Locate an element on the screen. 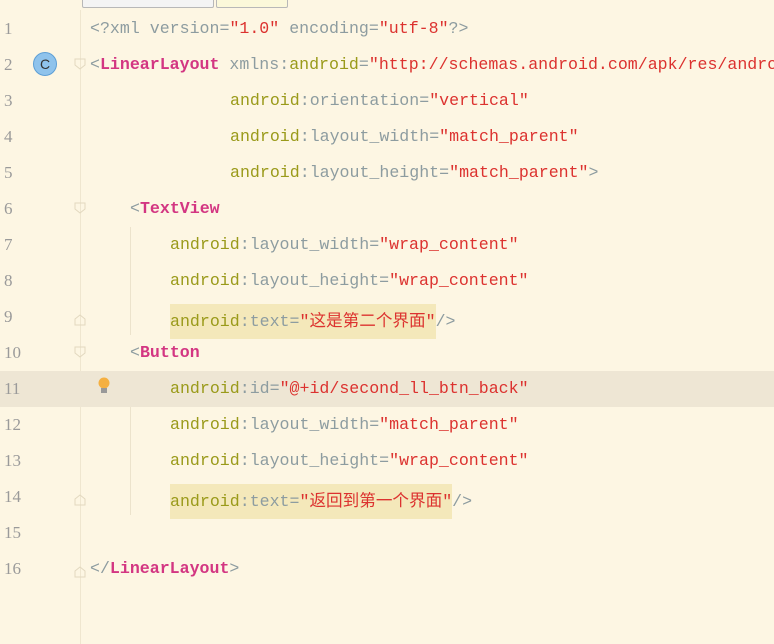 The image size is (774, 644). token-val: "wrap_content" is located at coordinates (459, 460).